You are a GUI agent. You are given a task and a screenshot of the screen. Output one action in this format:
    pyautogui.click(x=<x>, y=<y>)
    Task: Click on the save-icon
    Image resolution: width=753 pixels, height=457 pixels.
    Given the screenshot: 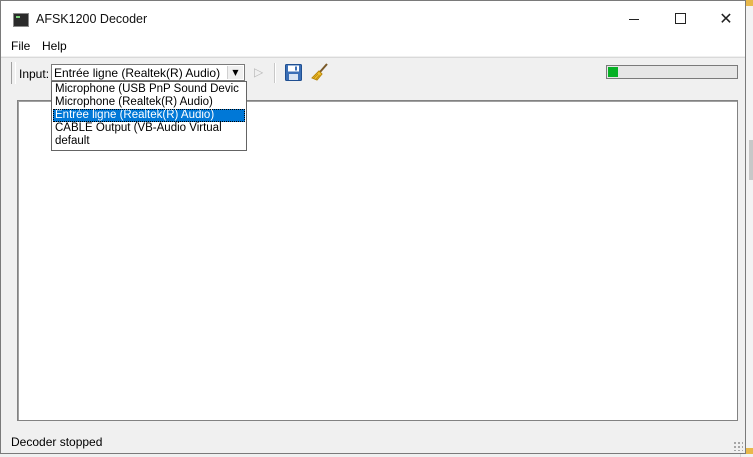 What is the action you would take?
    pyautogui.click(x=293, y=72)
    